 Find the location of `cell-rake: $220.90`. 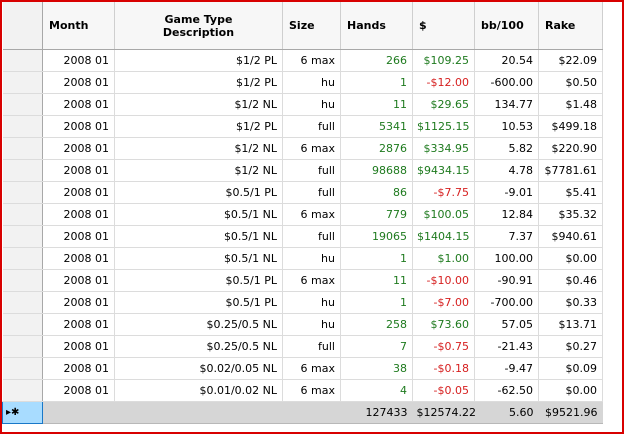

cell-rake: $220.90 is located at coordinates (570, 148).